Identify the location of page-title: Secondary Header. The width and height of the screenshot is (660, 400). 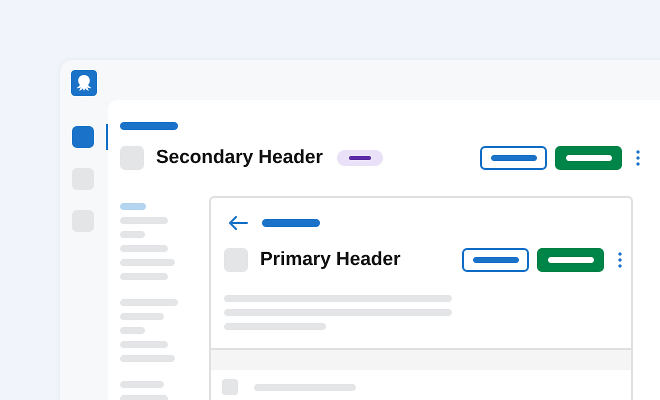
(239, 158).